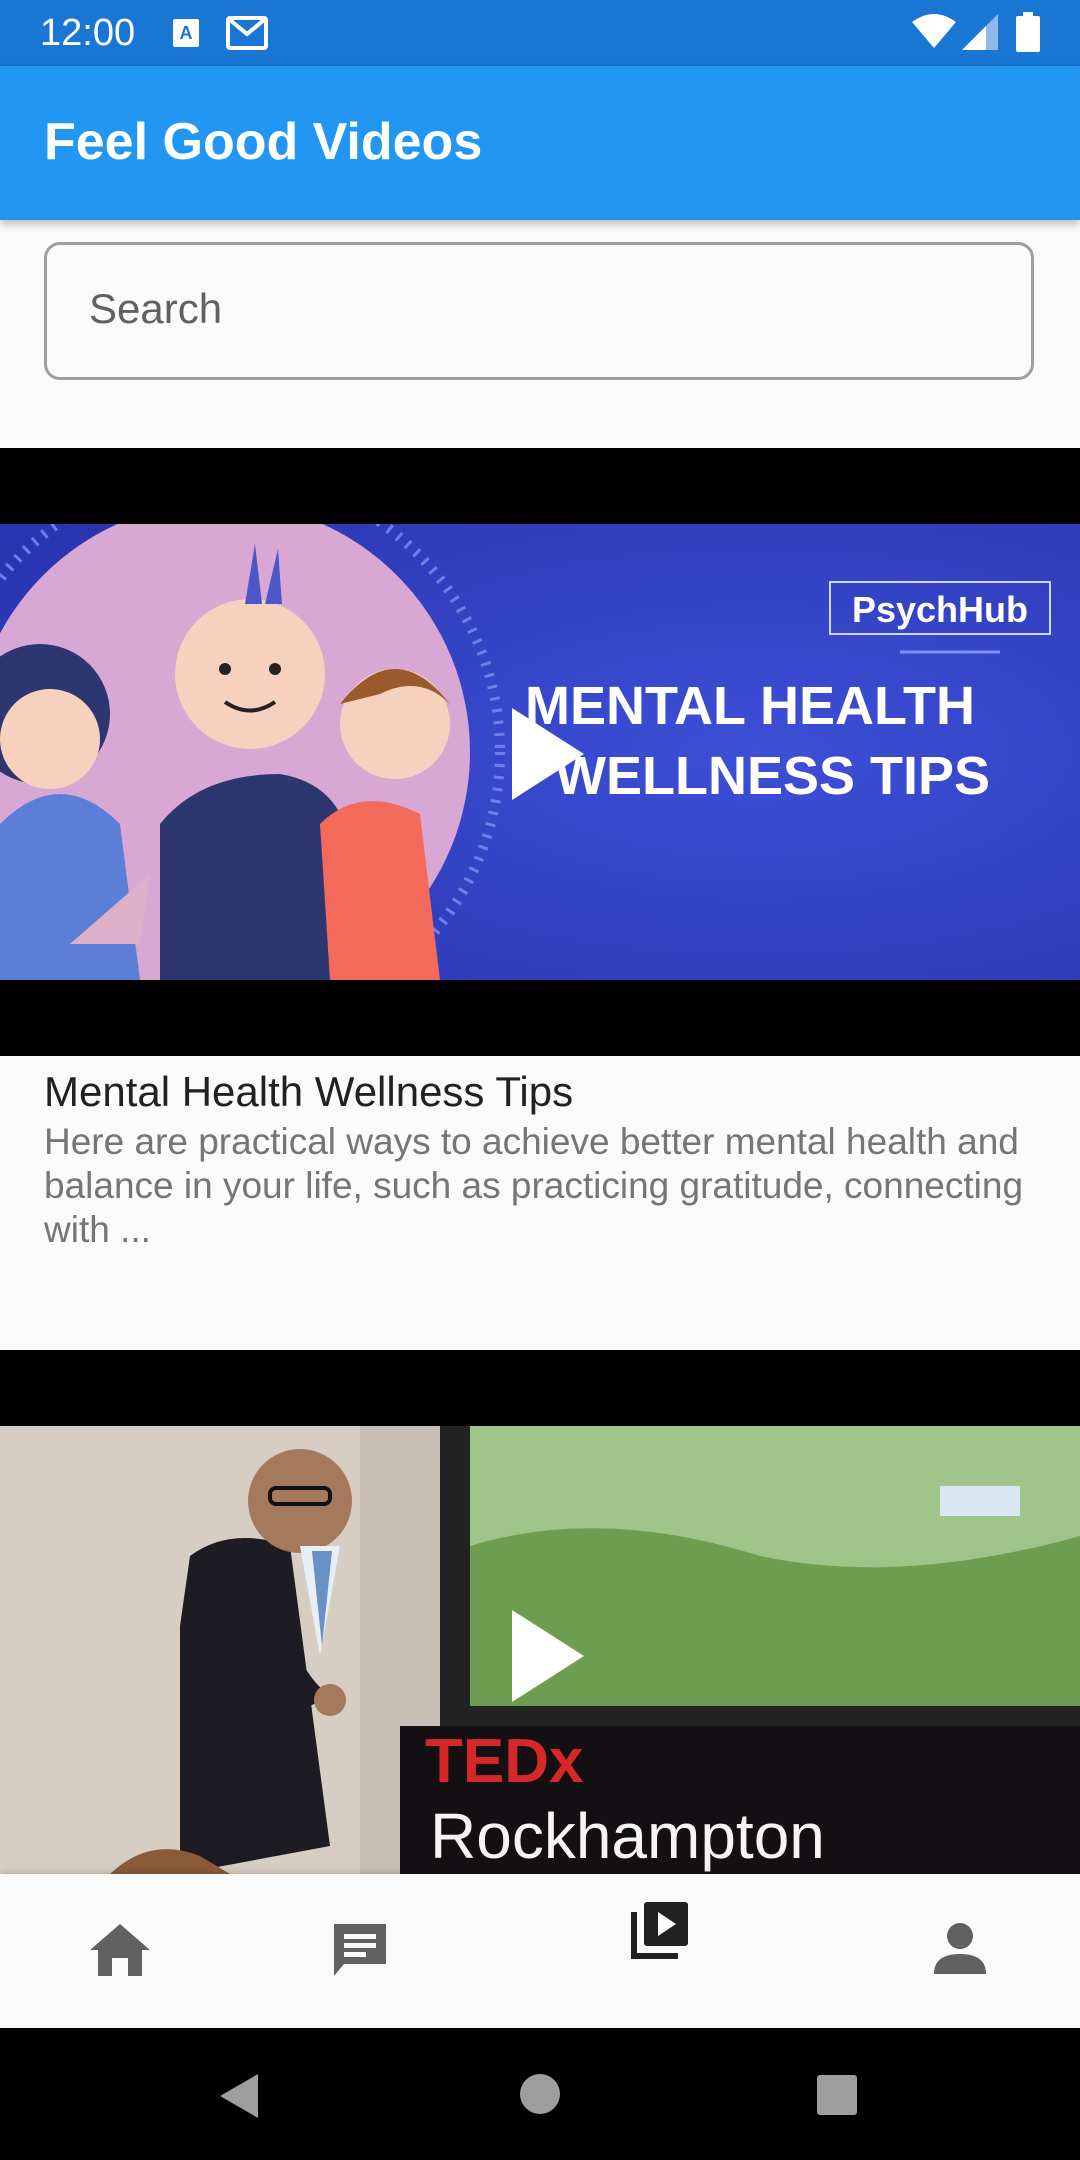  I want to click on video-library-icon, so click(660, 1932).